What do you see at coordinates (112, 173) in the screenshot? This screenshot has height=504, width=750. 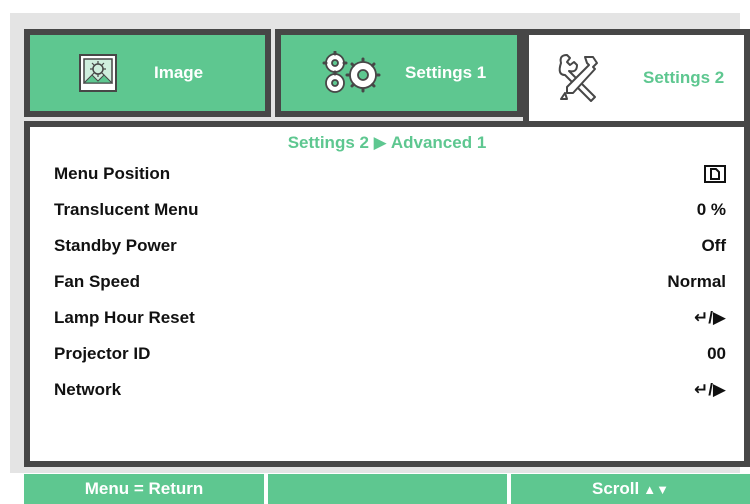 I see `menu-item-label: Menu Position` at bounding box center [112, 173].